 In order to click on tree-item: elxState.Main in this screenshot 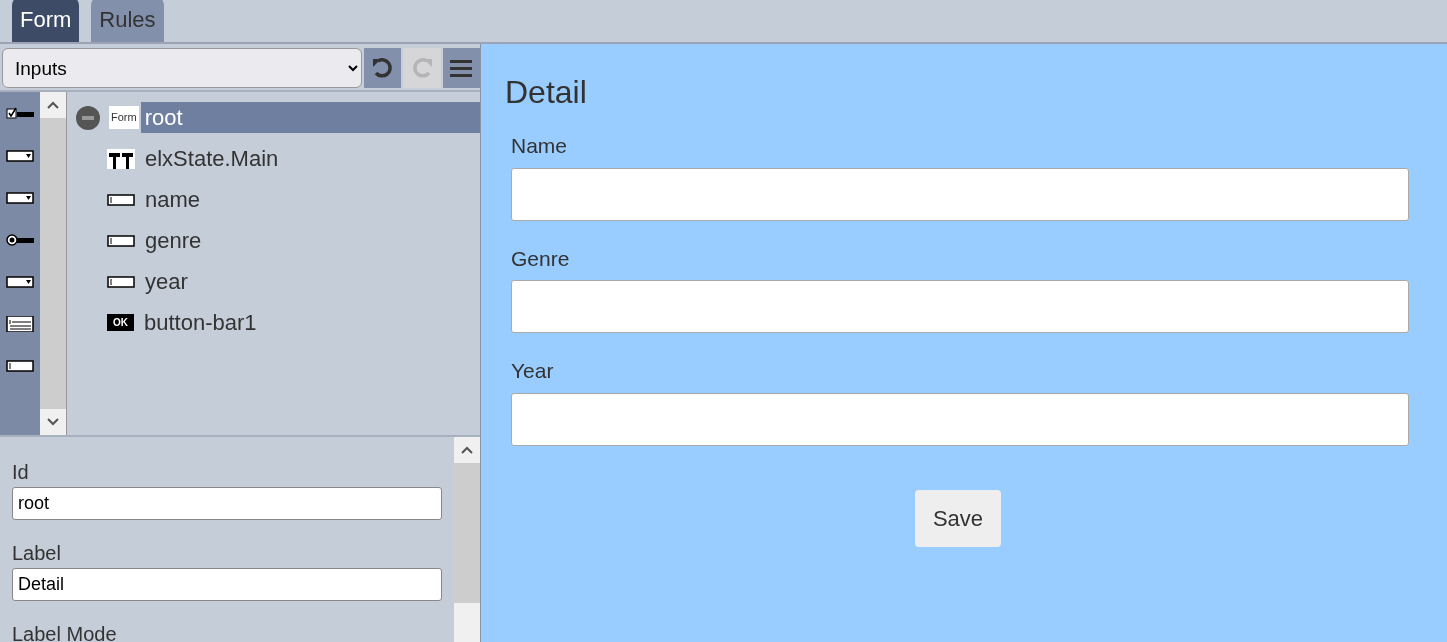, I will do `click(310, 158)`.